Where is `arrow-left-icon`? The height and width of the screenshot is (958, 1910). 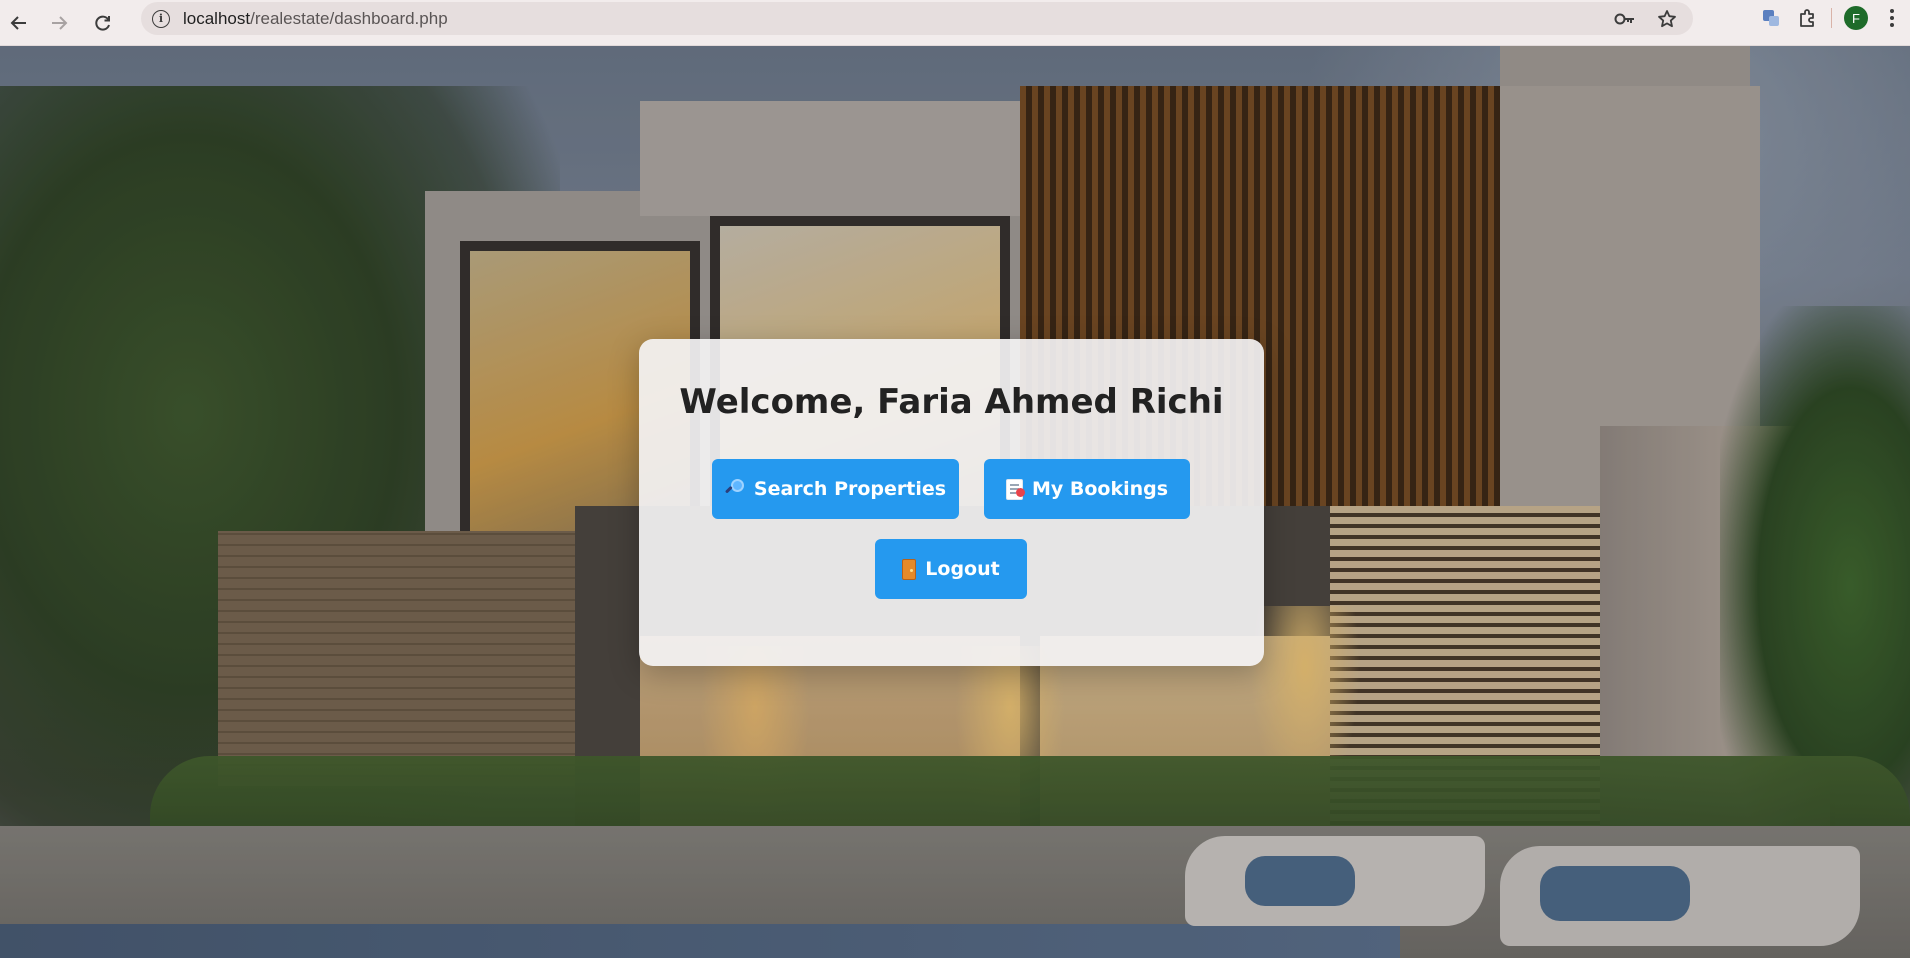 arrow-left-icon is located at coordinates (18, 22).